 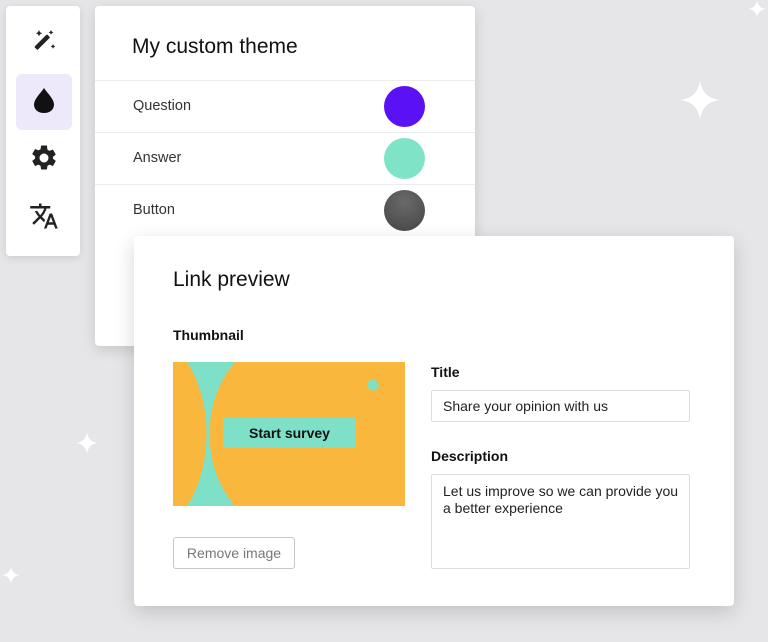 I want to click on translate-tool, so click(x=44, y=218).